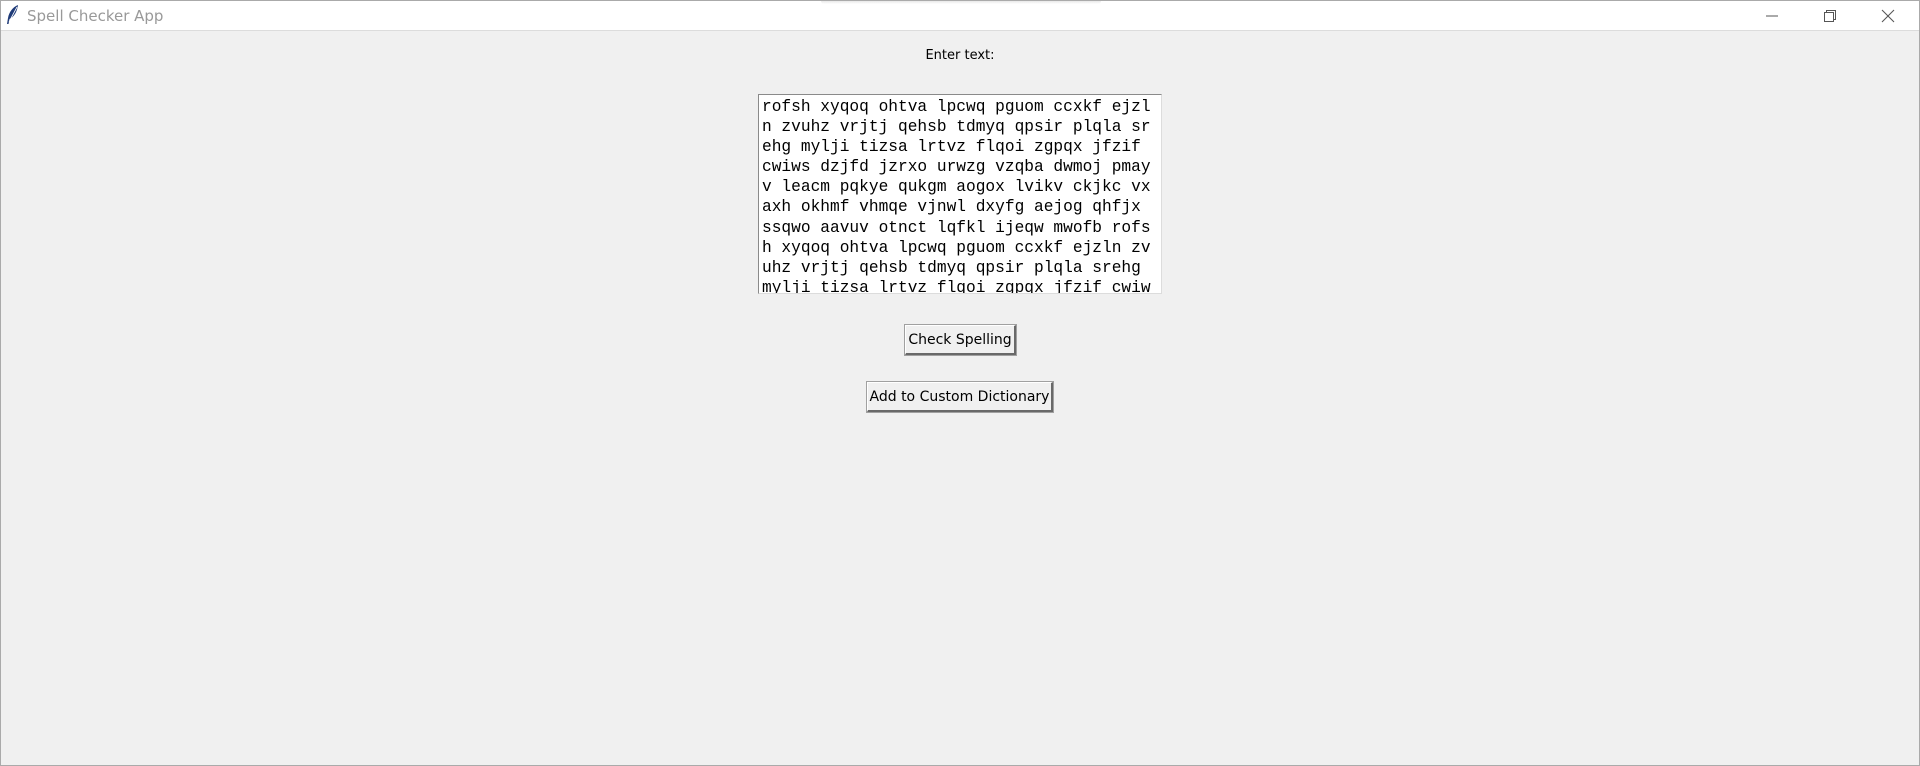  I want to click on restore-icon, so click(1830, 15).